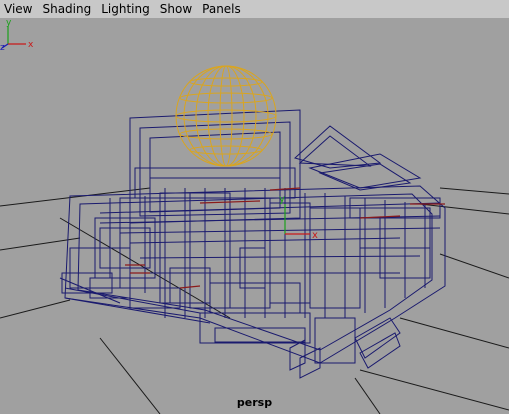 The width and height of the screenshot is (509, 414). I want to click on menu-lighting: Lighting, so click(125, 9).